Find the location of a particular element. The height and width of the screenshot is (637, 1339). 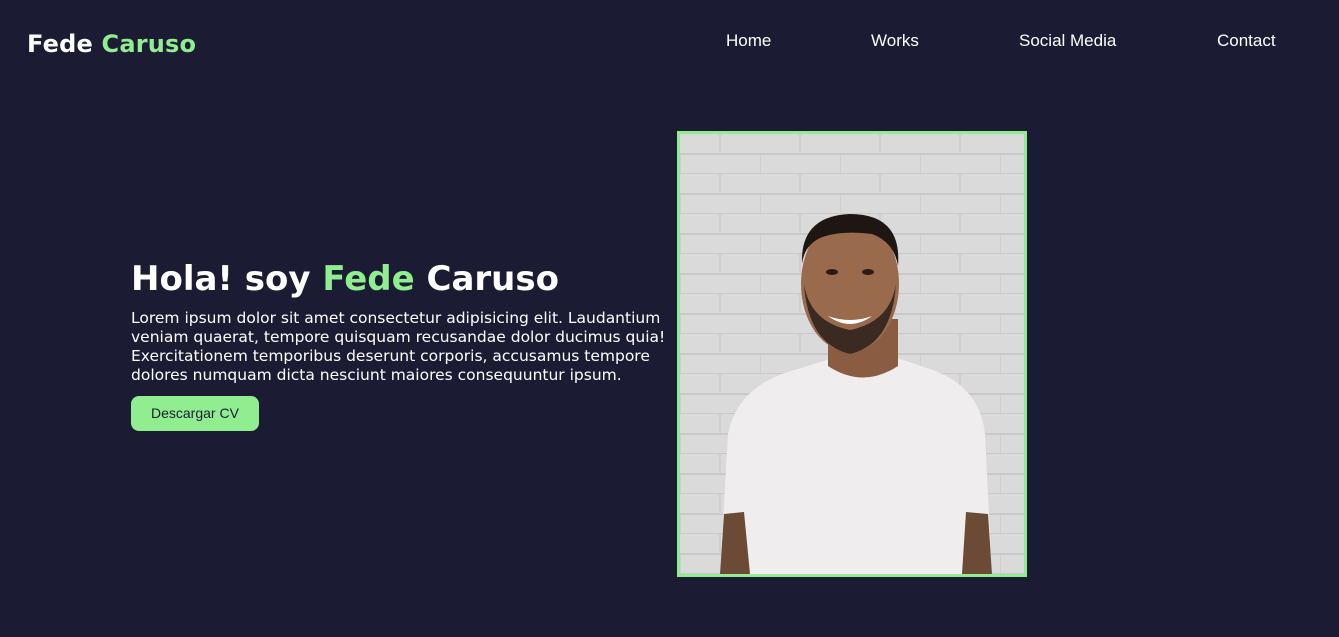

hero-title: Hola! soy Fede Caruso is located at coordinates (403, 279).